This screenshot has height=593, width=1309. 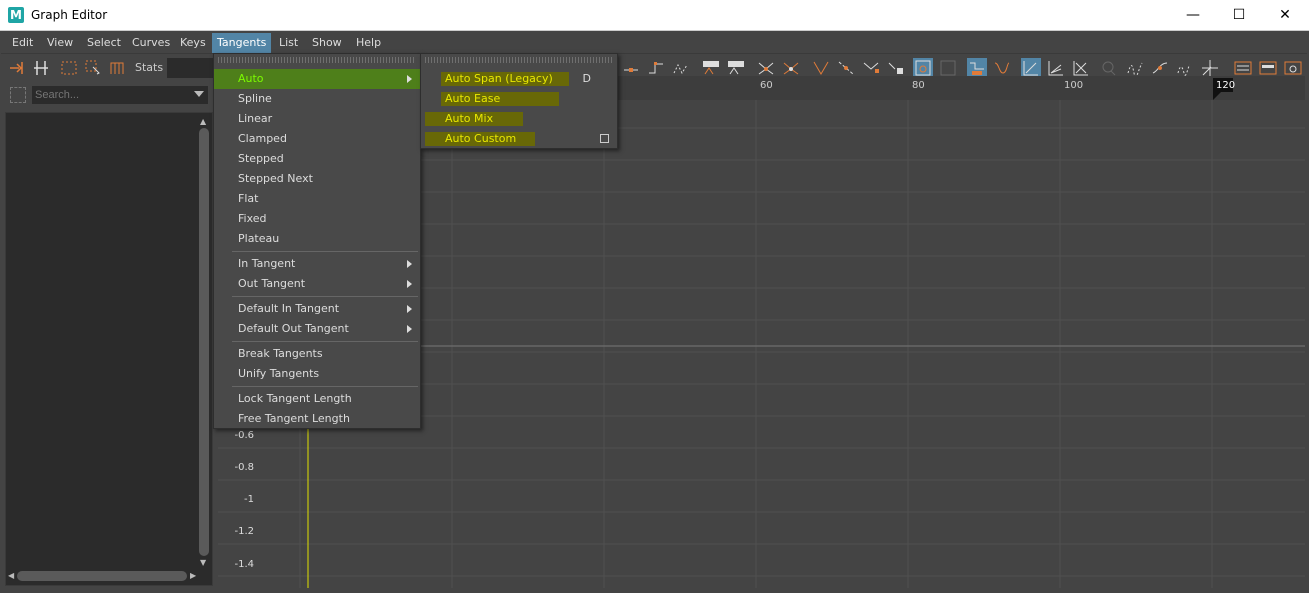 I want to click on submenu-item-auto-span-legacy: Auto Span (Legacy) D, so click(x=519, y=79).